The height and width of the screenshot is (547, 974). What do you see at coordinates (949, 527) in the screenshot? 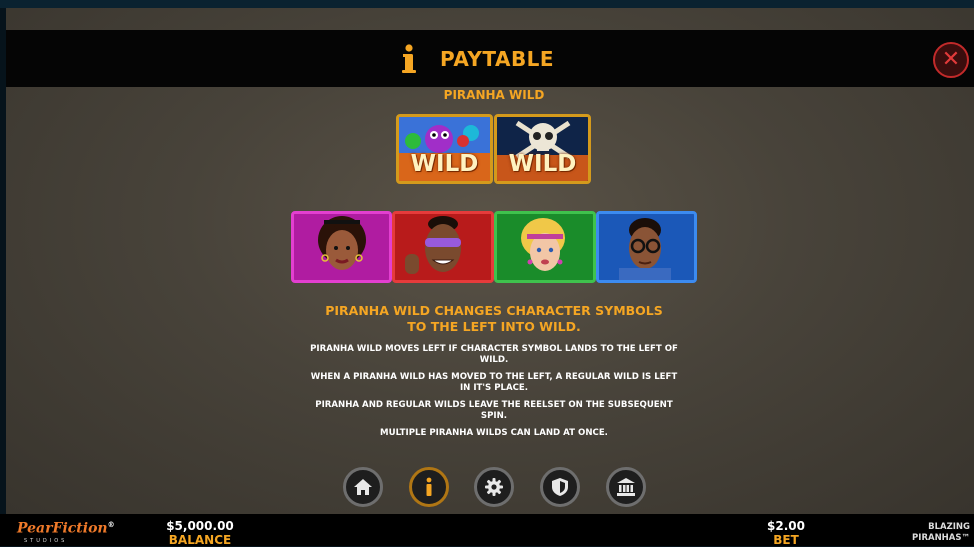
I see `game-name-line1: BLAZING` at bounding box center [949, 527].